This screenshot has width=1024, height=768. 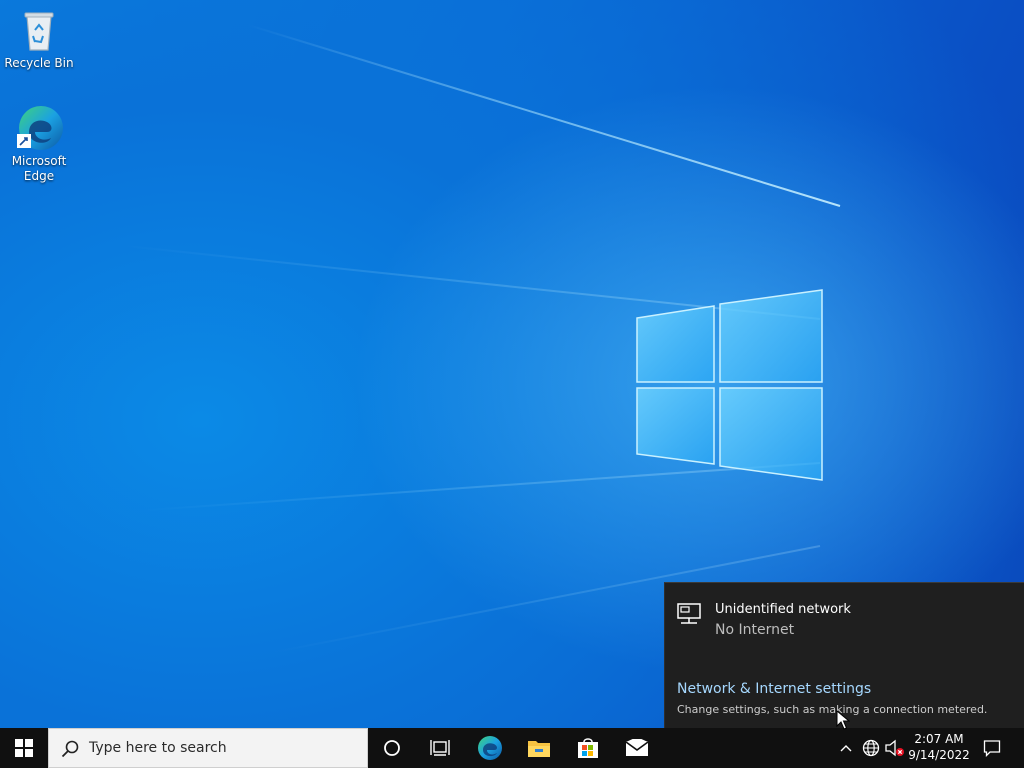 I want to click on chevron-up-icon, so click(x=846, y=748).